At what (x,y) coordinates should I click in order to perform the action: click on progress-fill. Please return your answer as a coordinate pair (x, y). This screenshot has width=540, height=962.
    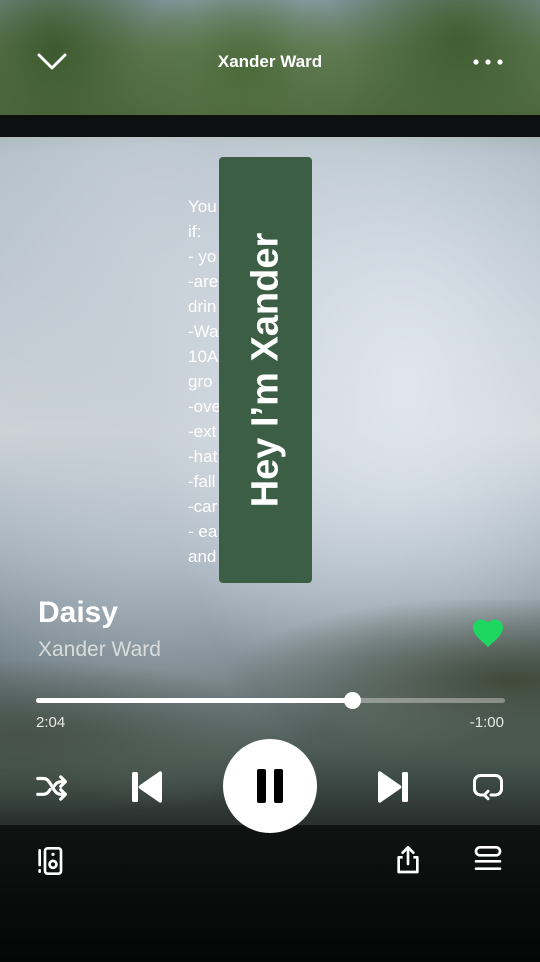
    Looking at the image, I should click on (194, 700).